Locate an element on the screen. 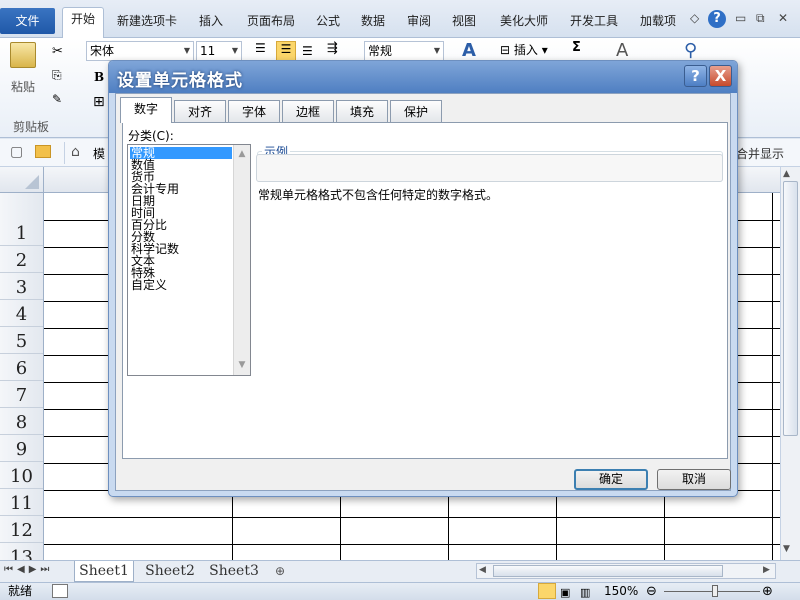 The width and height of the screenshot is (800, 600). tab-number: 数字 is located at coordinates (146, 110).